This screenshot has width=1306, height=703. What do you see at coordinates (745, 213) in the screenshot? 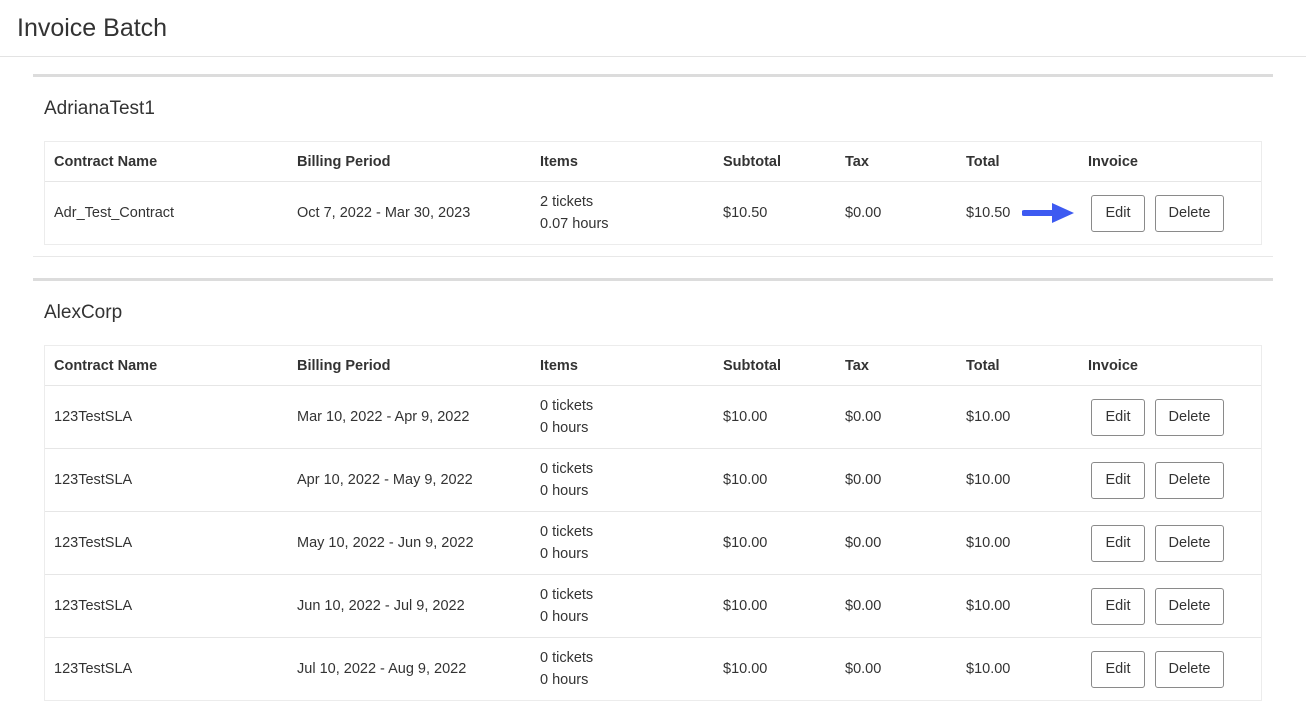
I see `subtotal: $10.50` at bounding box center [745, 213].